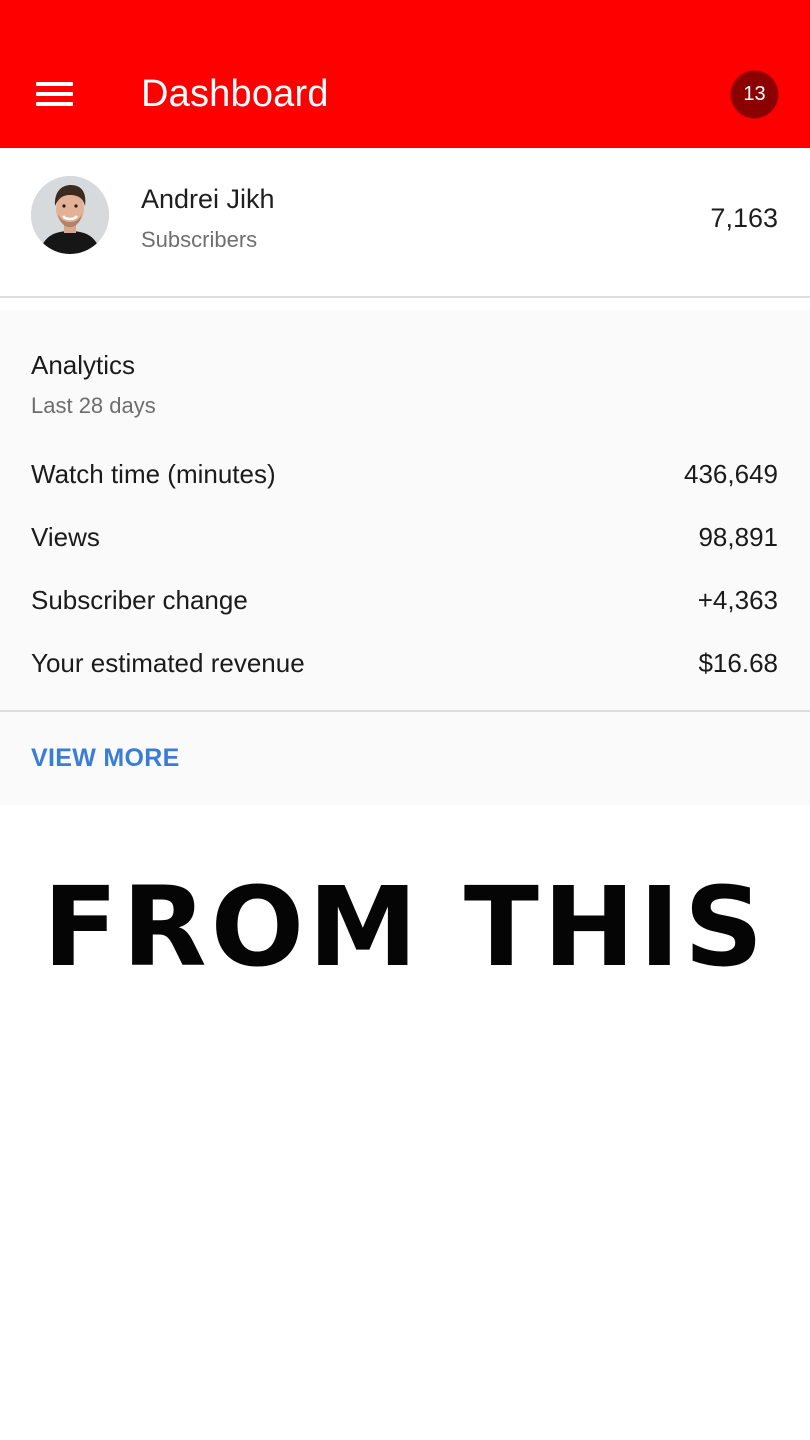  I want to click on metric-row-views: Views 98,891, so click(404, 537).